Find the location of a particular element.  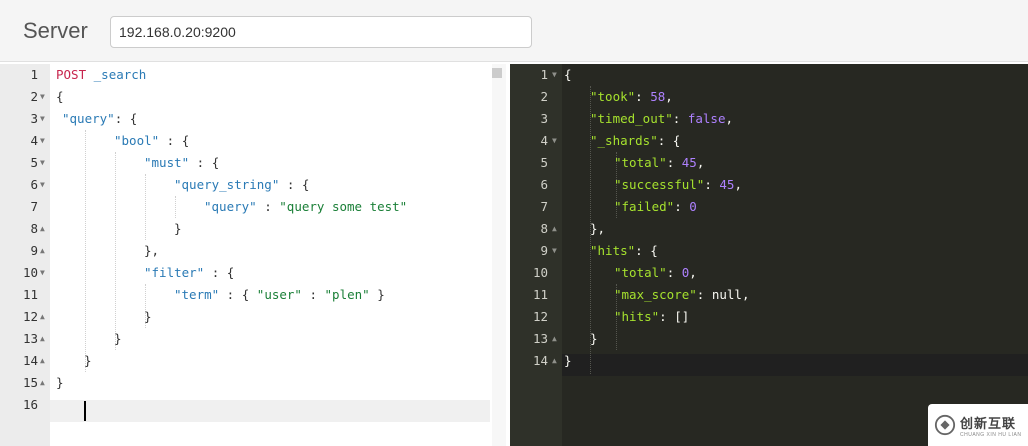

http-method: POST is located at coordinates (71, 74).